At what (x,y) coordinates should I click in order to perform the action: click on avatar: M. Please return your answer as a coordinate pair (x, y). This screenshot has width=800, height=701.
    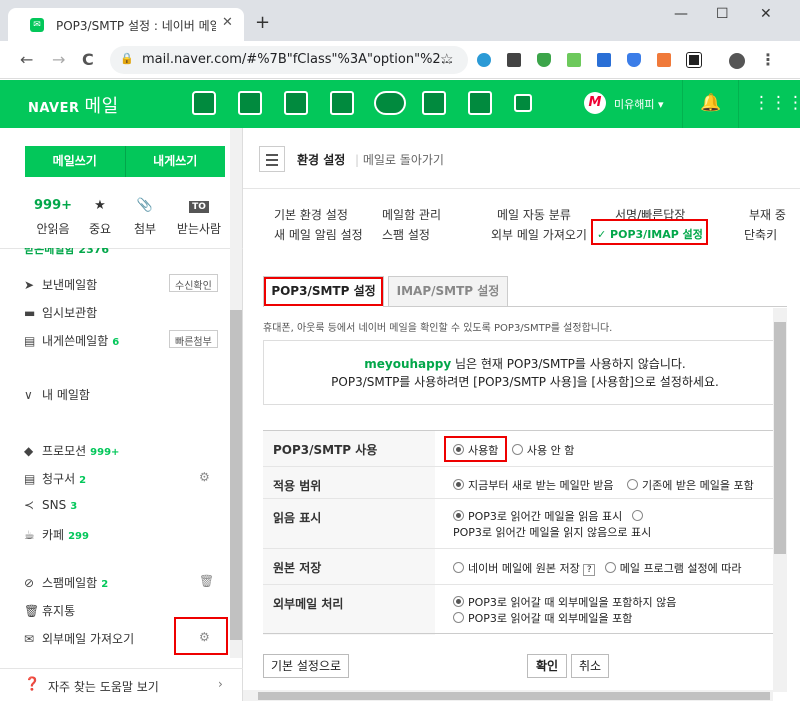
    Looking at the image, I should click on (595, 103).